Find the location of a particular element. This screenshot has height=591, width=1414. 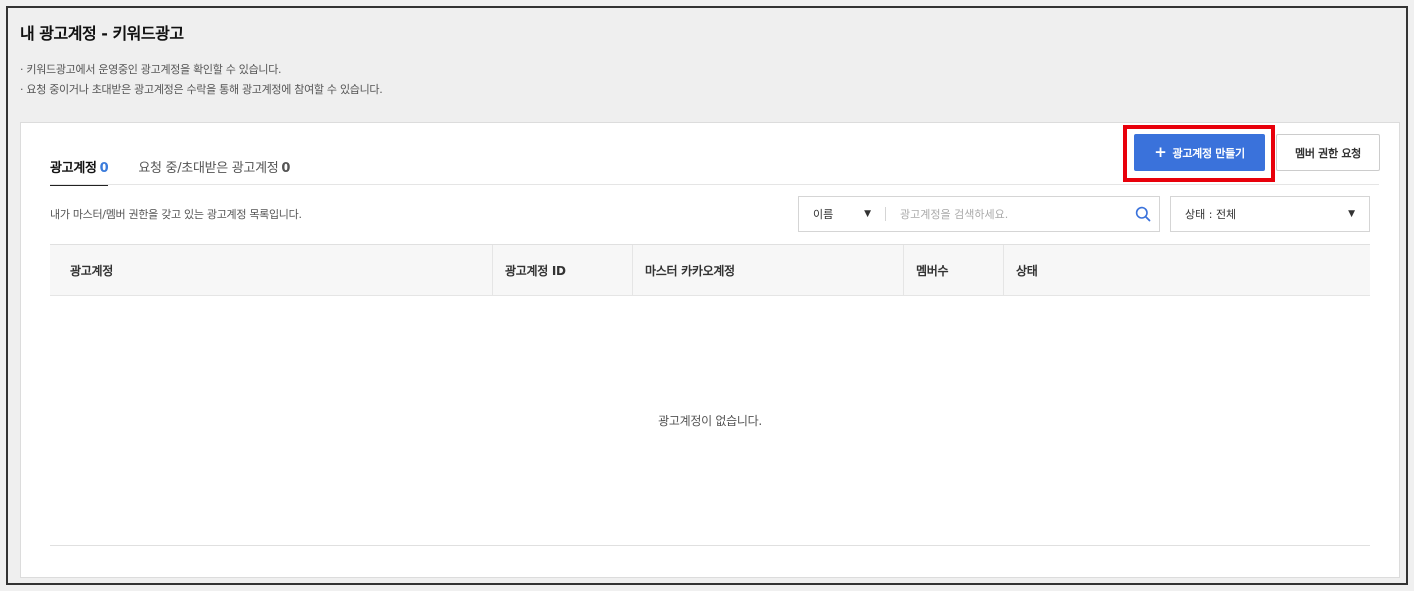

search-input is located at coordinates (1006, 214).